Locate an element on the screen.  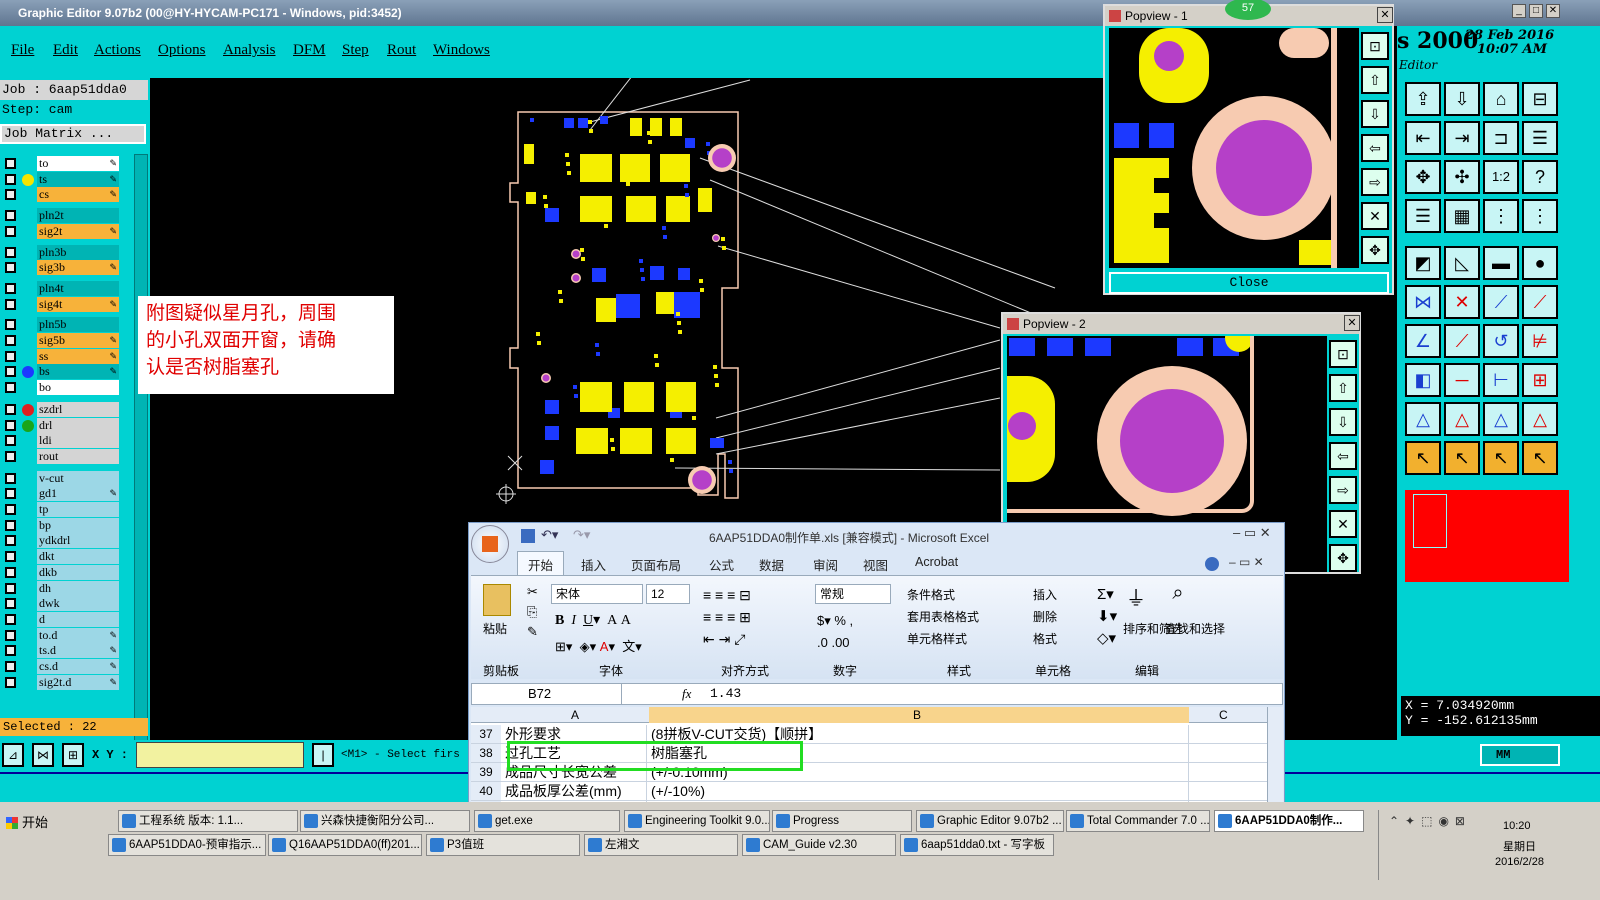
cells-buttons: 插入 删除 格式 is located at coordinates (1045, 617).